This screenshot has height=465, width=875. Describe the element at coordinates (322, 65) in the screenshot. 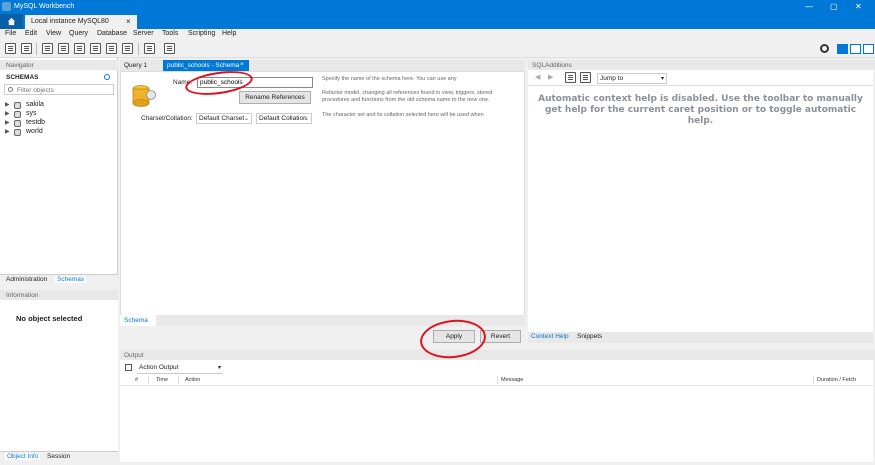

I see `editor-tab-strip: Query 1 public_schools - Schema ×` at that location.